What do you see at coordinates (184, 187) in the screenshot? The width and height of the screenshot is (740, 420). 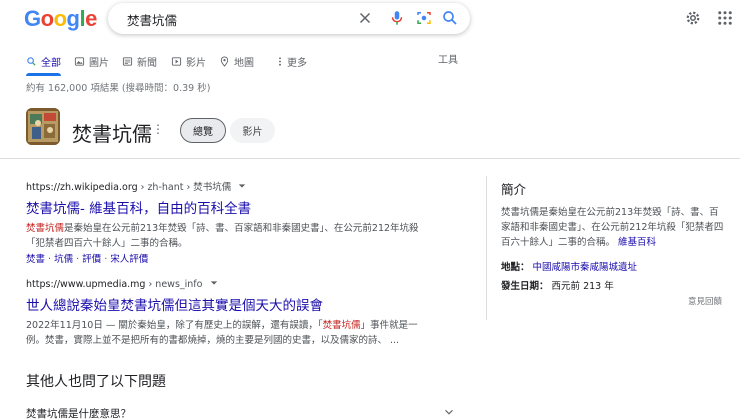 I see `result-path: › zh-hant › 焚书坑儒` at bounding box center [184, 187].